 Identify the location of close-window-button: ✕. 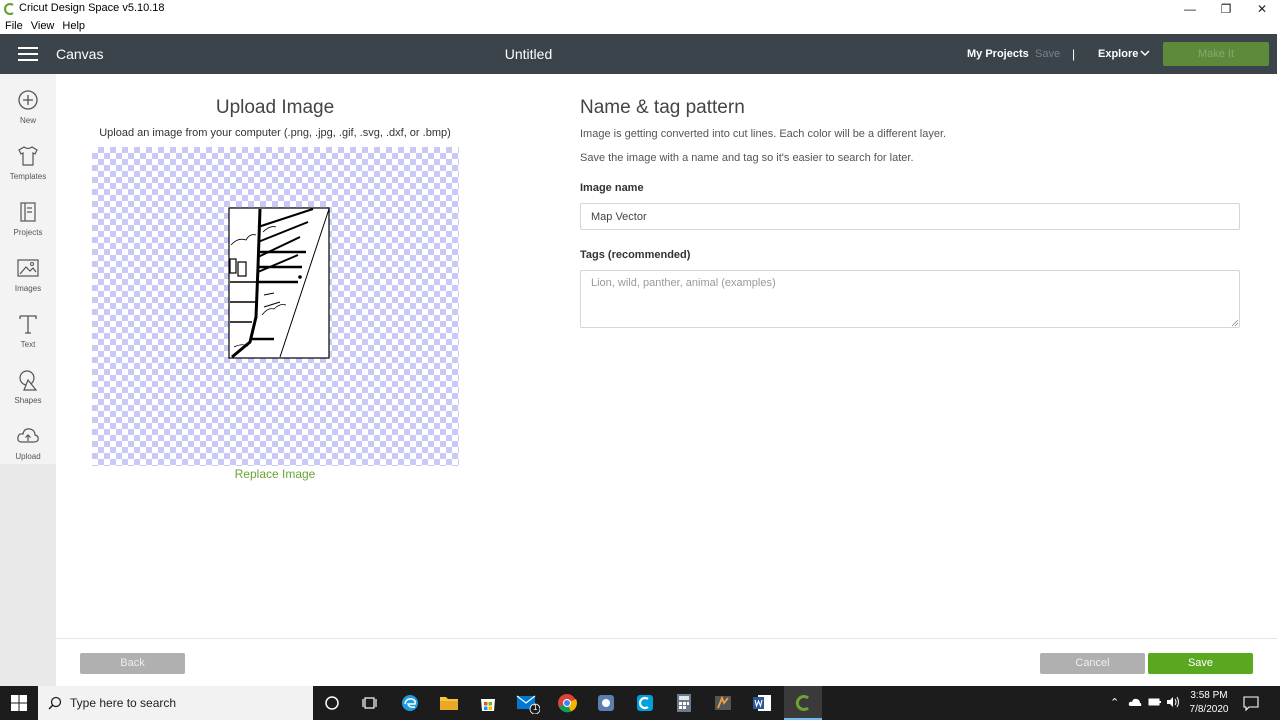
(1262, 9).